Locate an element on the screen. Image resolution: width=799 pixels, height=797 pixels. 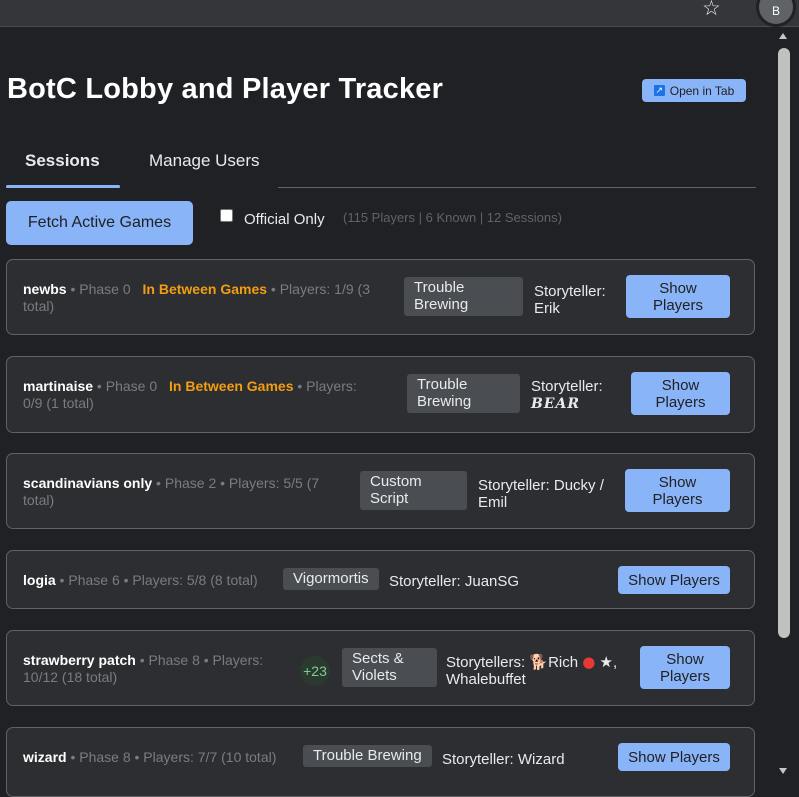
session-name: strawberry patch is located at coordinates (79, 660).